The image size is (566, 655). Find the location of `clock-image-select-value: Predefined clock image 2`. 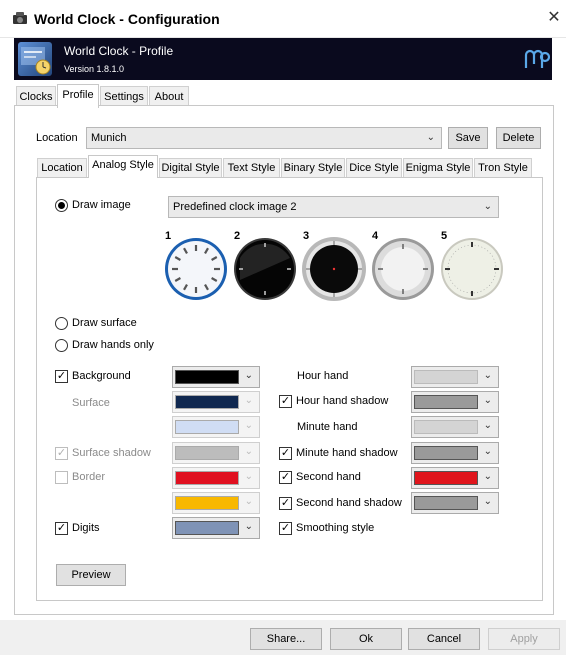

clock-image-select-value: Predefined clock image 2 is located at coordinates (235, 207).